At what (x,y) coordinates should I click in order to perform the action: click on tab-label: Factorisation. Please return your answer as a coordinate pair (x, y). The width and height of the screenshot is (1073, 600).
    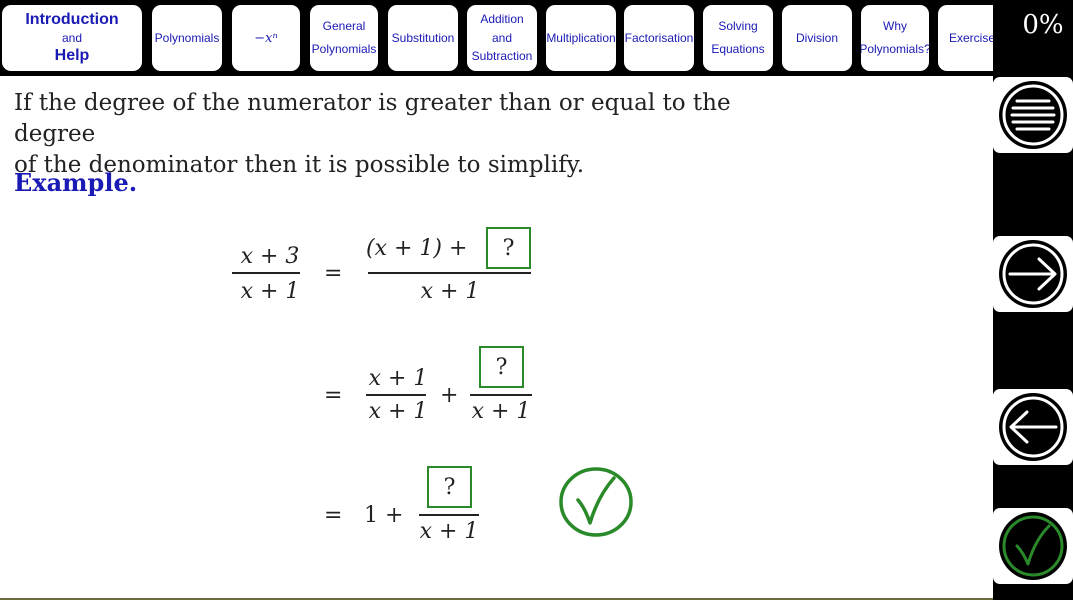
    Looking at the image, I should click on (659, 37).